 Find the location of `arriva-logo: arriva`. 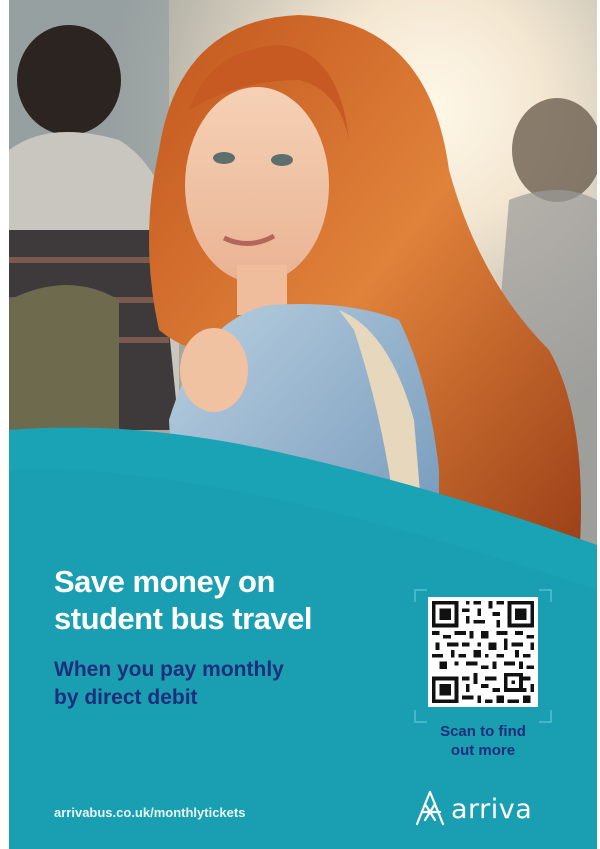

arriva-logo: arriva is located at coordinates (472, 809).